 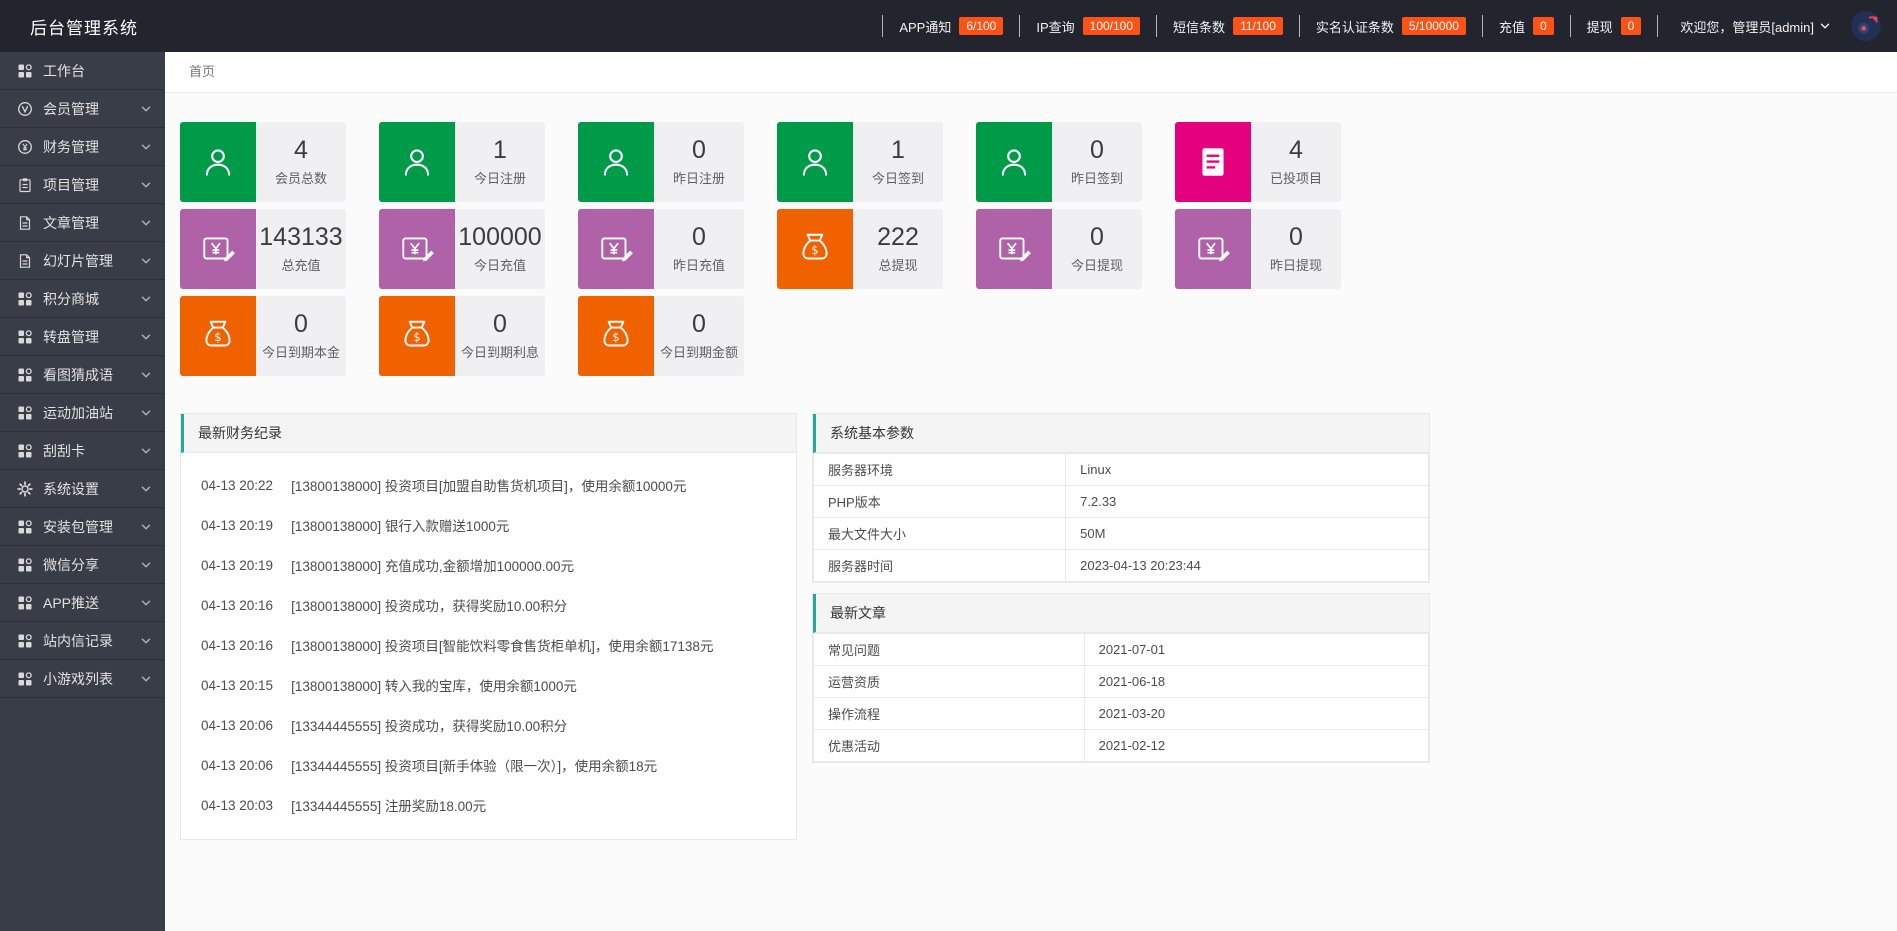 What do you see at coordinates (237, 645) in the screenshot?
I see `record-time: 04-13 20:16` at bounding box center [237, 645].